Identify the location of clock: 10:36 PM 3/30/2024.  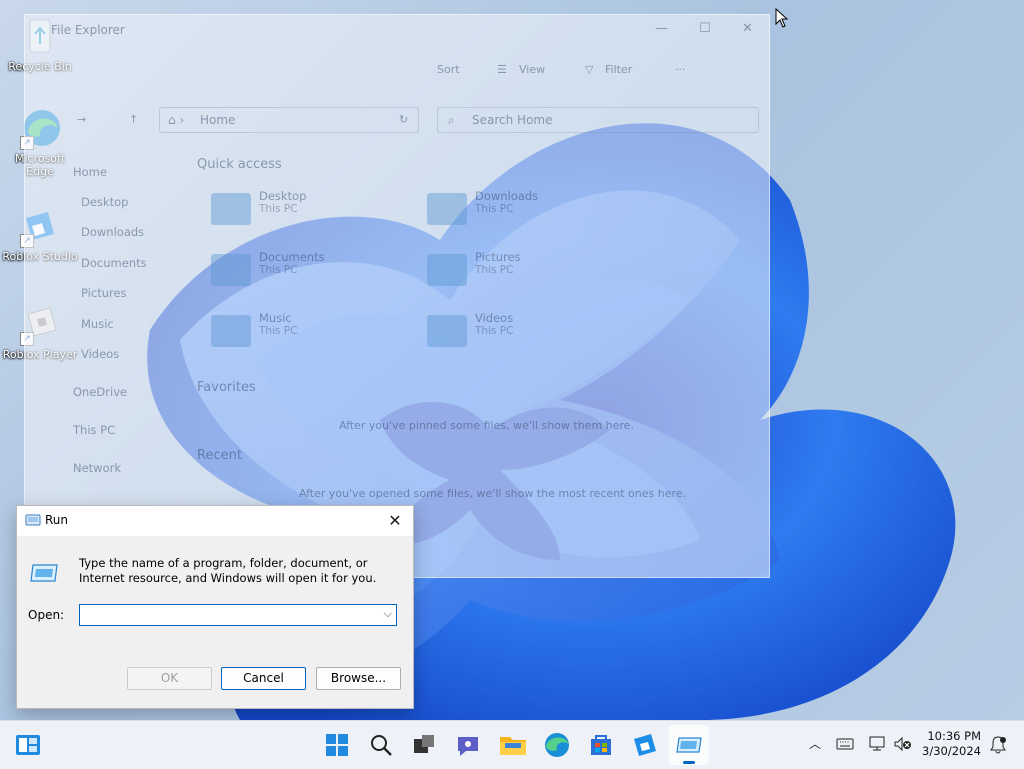
(951, 744).